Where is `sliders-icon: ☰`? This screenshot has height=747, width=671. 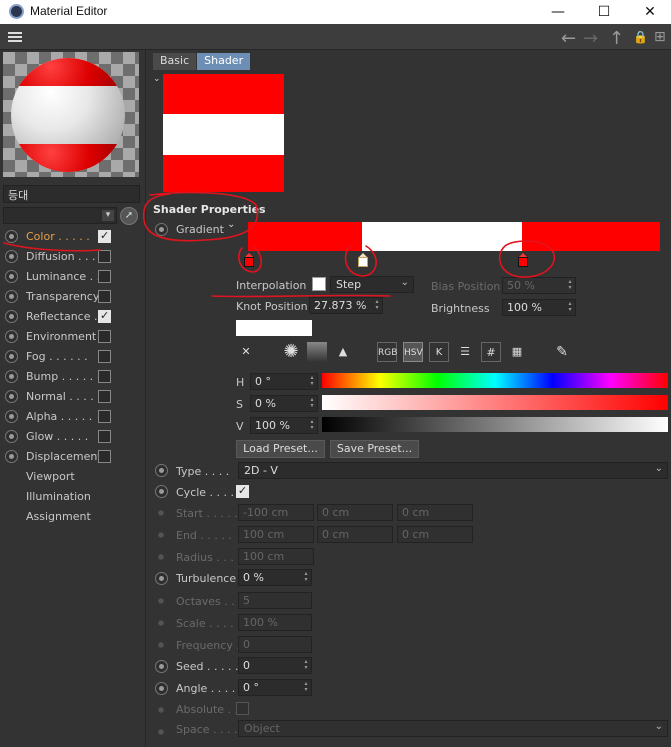 sliders-icon: ☰ is located at coordinates (465, 352).